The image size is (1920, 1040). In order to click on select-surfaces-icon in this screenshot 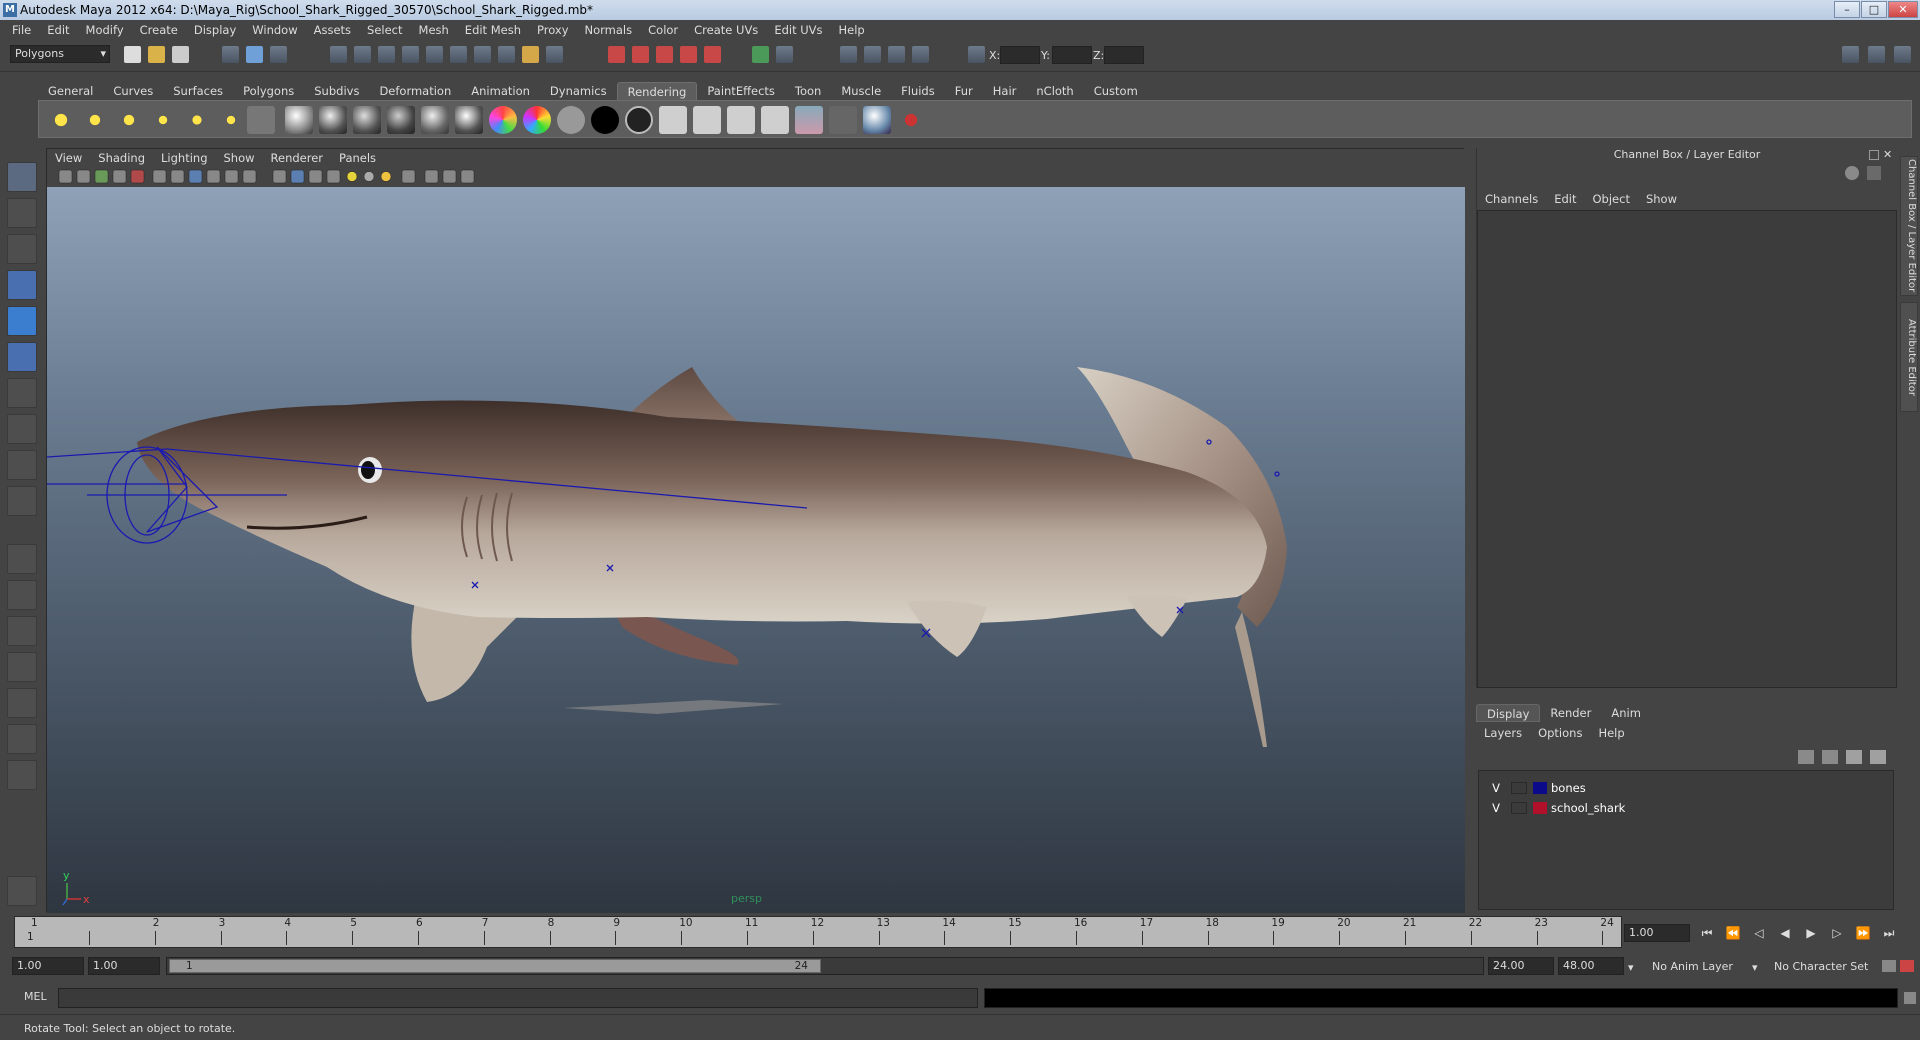, I will do `click(410, 54)`.